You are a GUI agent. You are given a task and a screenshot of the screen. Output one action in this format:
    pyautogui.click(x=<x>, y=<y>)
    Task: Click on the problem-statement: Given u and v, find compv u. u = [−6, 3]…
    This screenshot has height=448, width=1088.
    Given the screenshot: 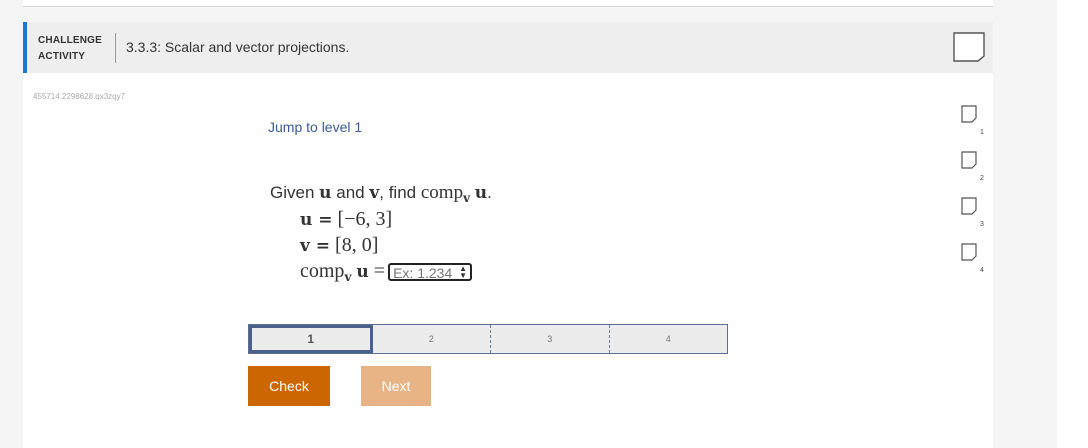 What is the action you would take?
    pyautogui.click(x=381, y=233)
    